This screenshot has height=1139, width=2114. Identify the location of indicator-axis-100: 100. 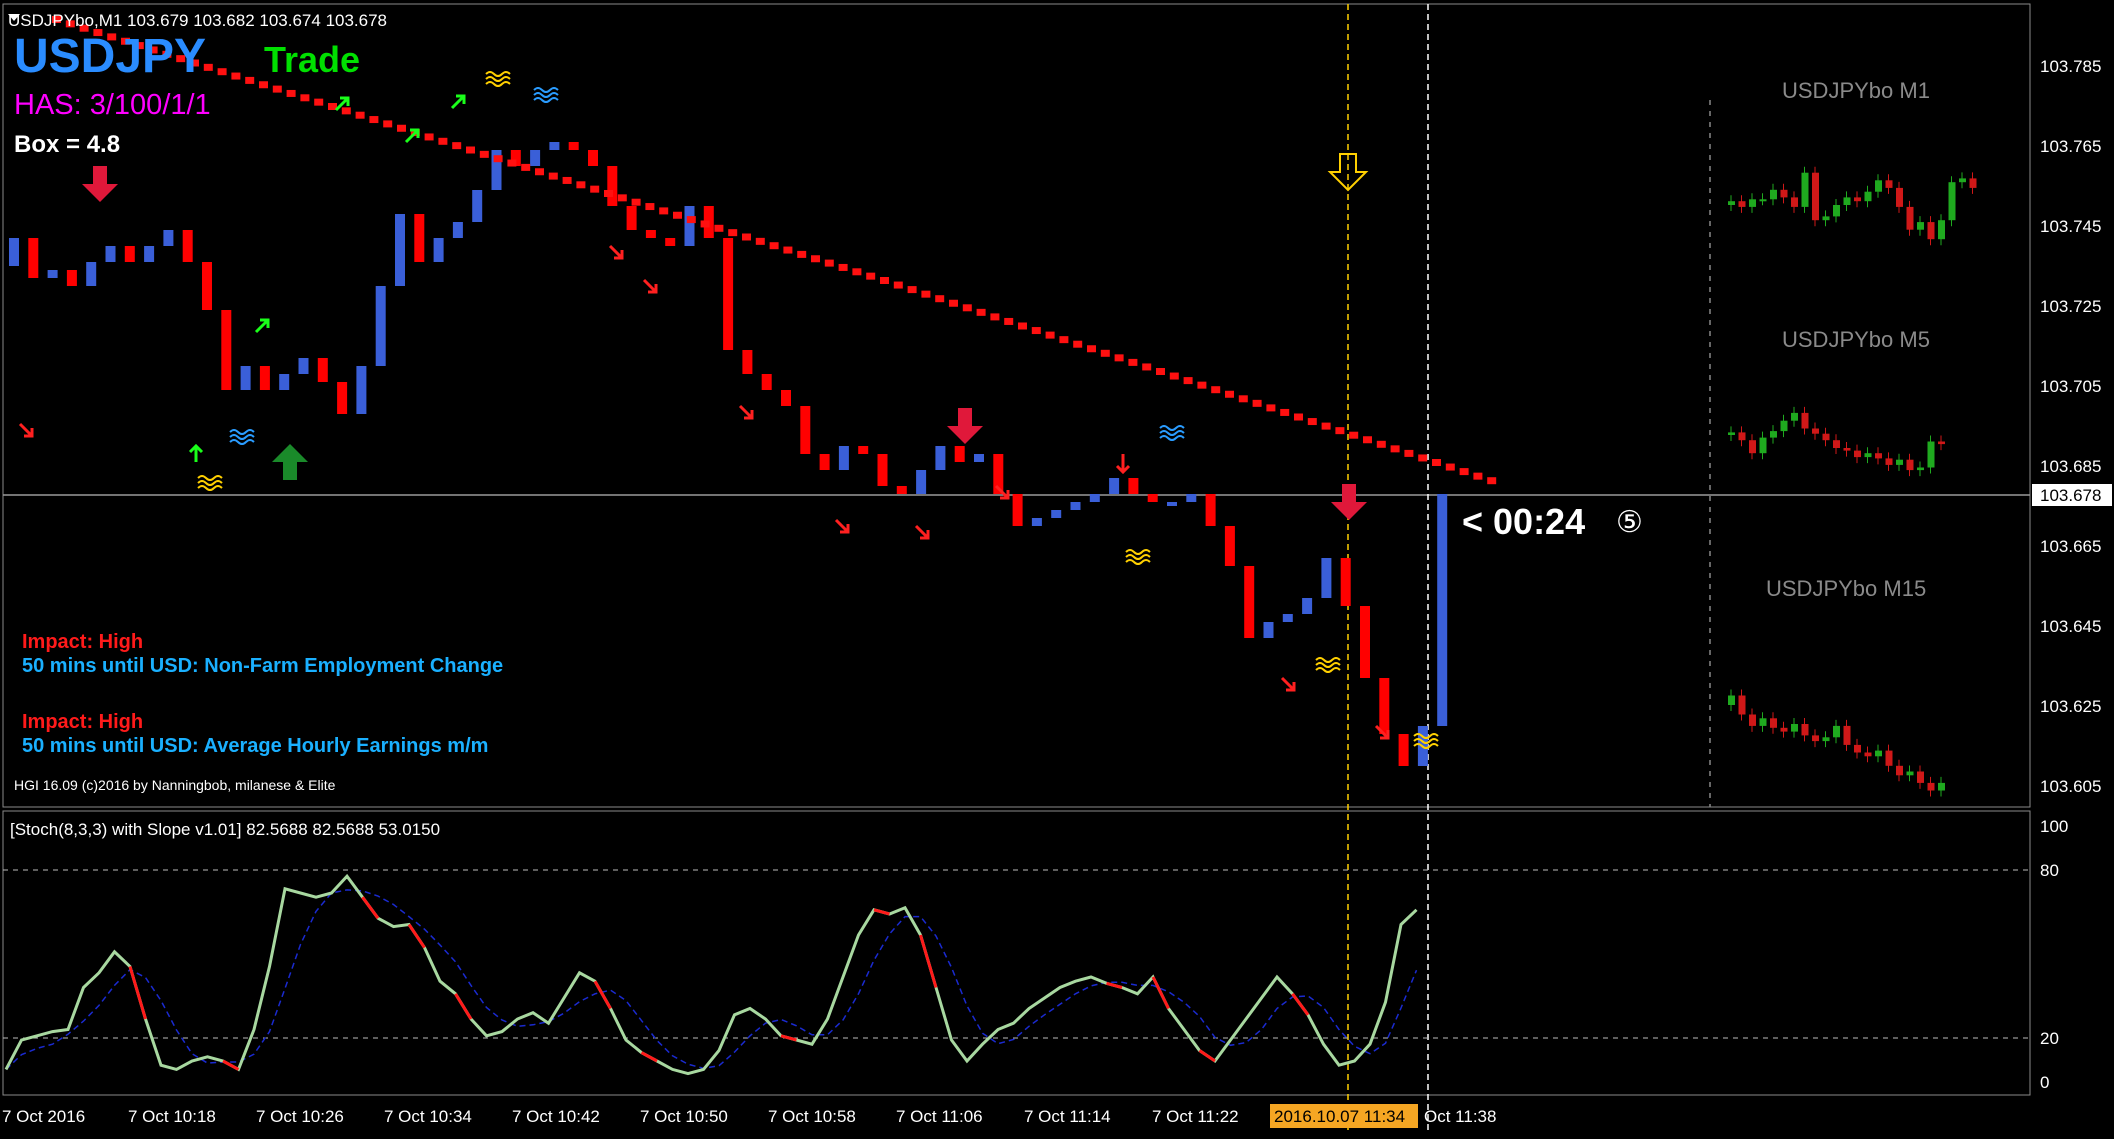
(2054, 826).